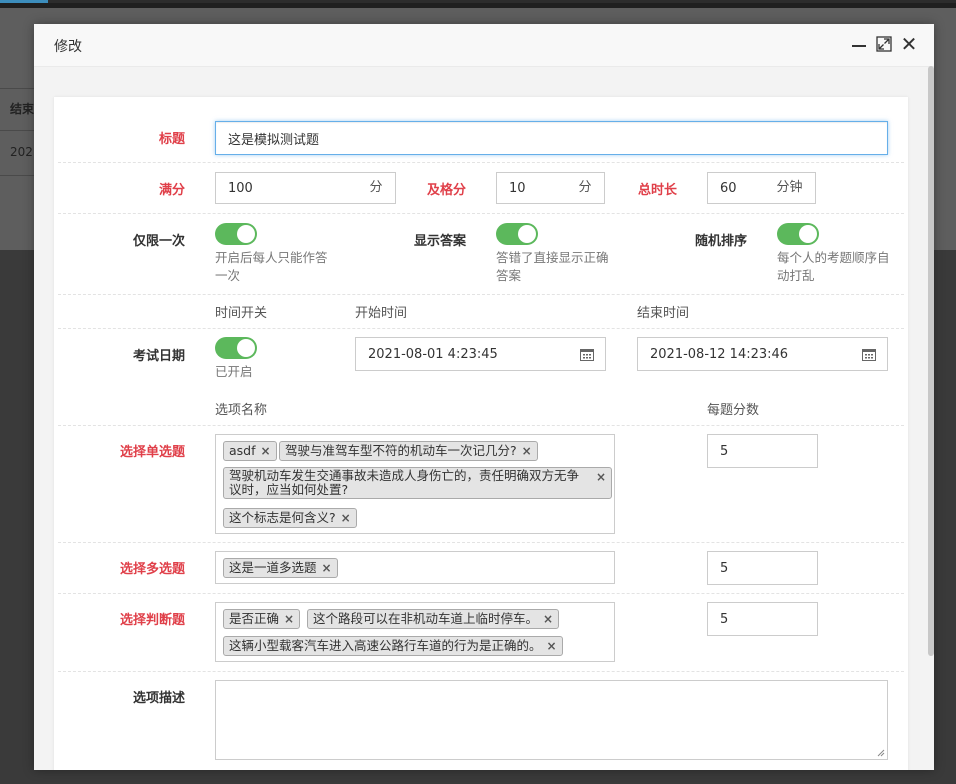 This screenshot has width=956, height=784. I want to click on show-answer-toggle, so click(517, 234).